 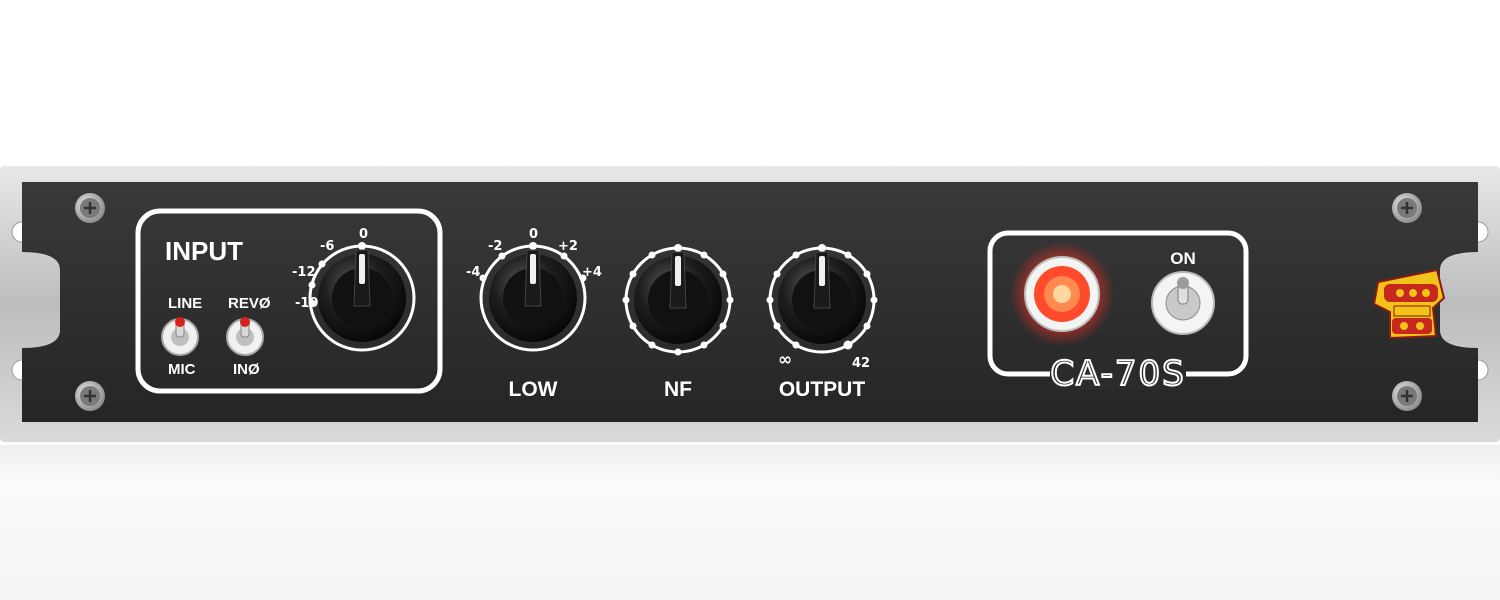 What do you see at coordinates (568, 246) in the screenshot?
I see `low-tick-label: +2` at bounding box center [568, 246].